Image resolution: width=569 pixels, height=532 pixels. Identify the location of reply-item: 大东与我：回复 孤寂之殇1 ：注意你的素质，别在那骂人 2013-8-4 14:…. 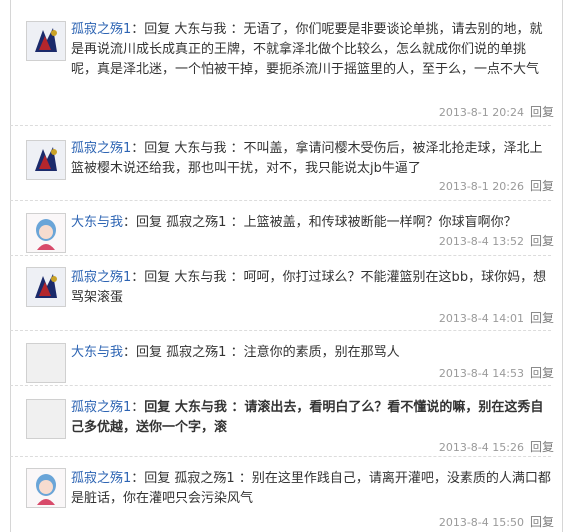
(286, 358).